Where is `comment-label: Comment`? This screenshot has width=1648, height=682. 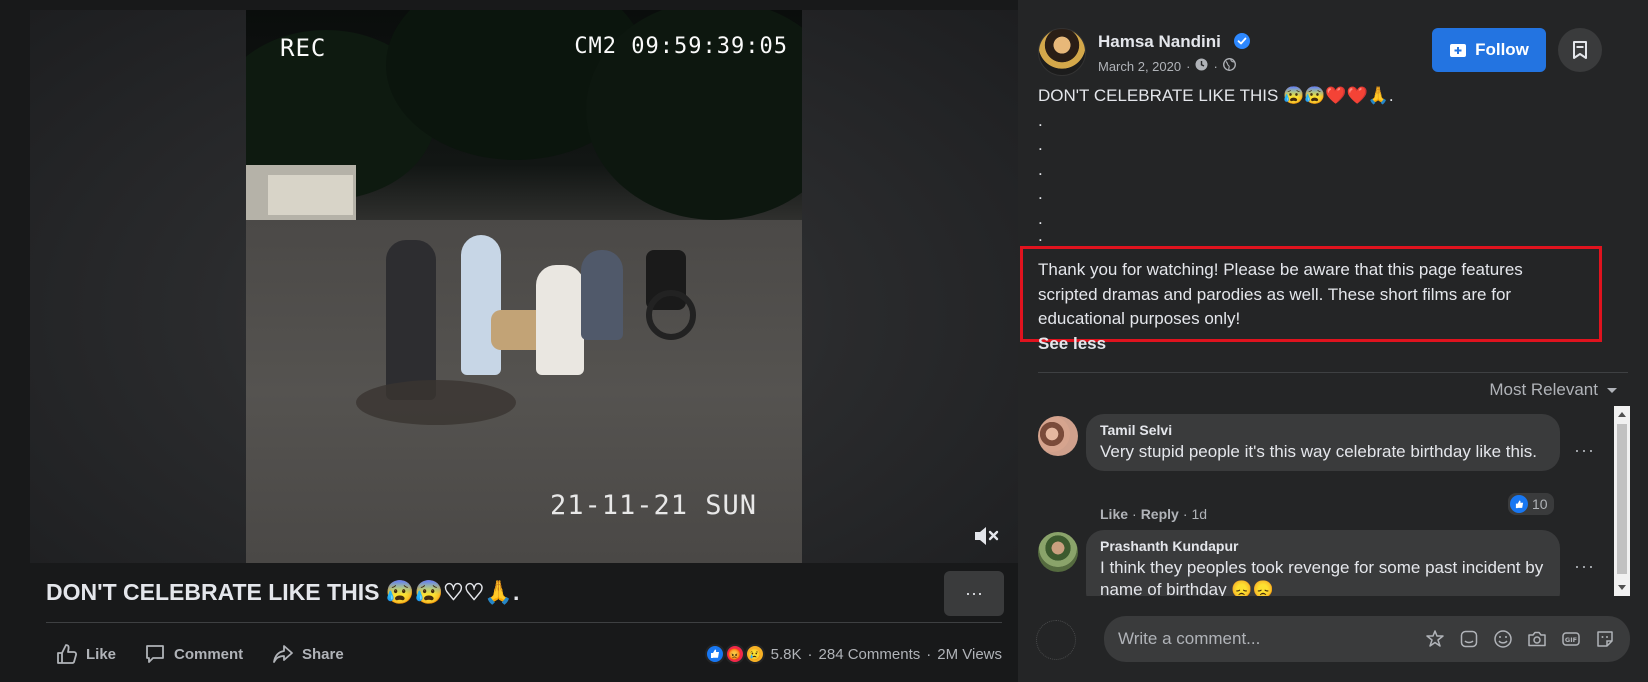 comment-label: Comment is located at coordinates (209, 654).